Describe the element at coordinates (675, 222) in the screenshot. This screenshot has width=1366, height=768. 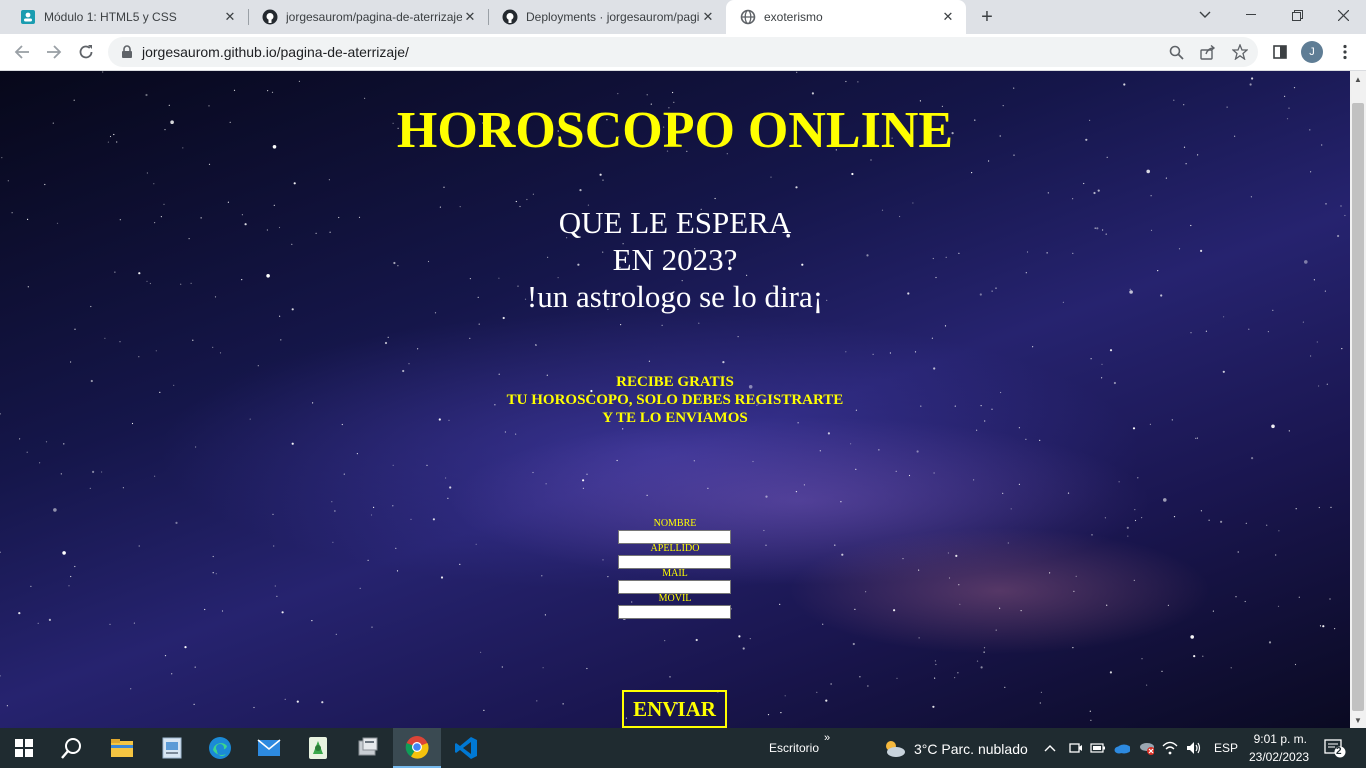
I see `subtitle-line: QUE LE ESPERA` at that location.